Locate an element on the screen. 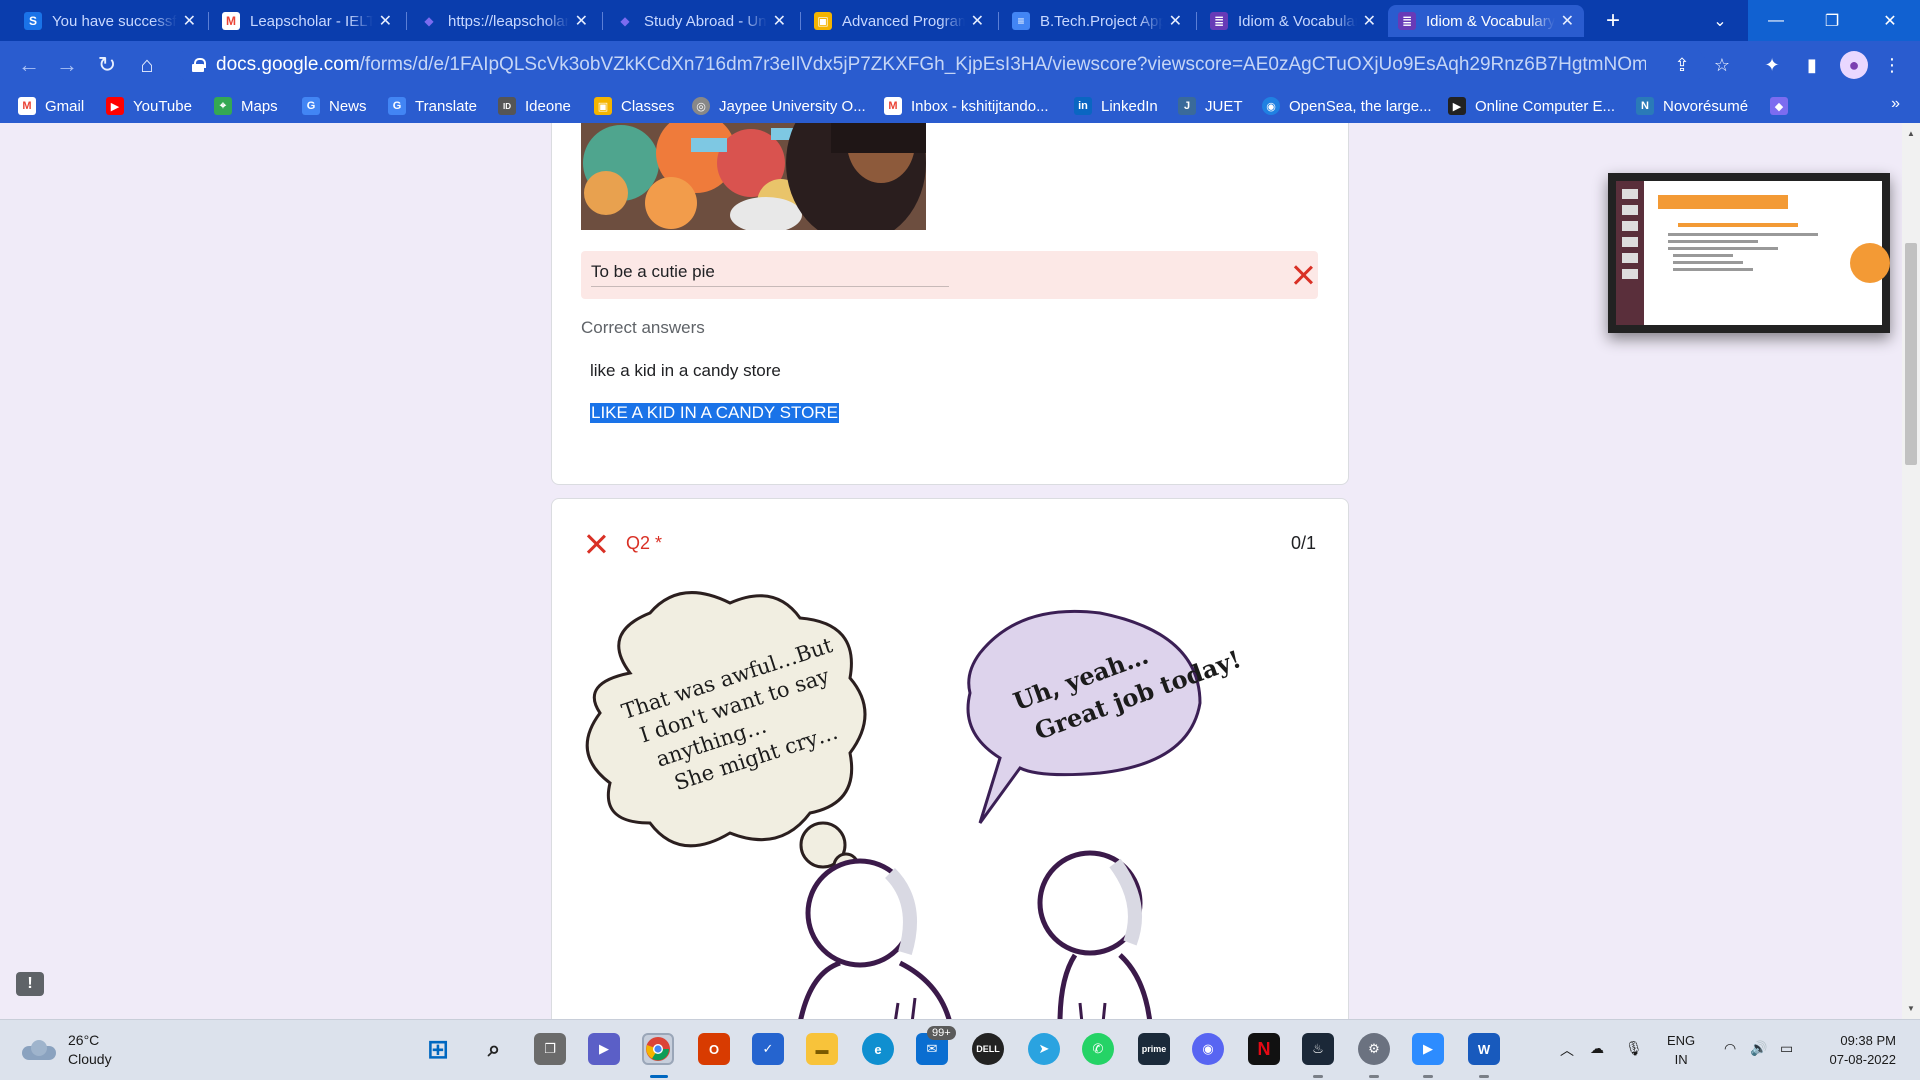 Image resolution: width=1920 pixels, height=1080 pixels. dell-icon: DELL is located at coordinates (988, 1049).